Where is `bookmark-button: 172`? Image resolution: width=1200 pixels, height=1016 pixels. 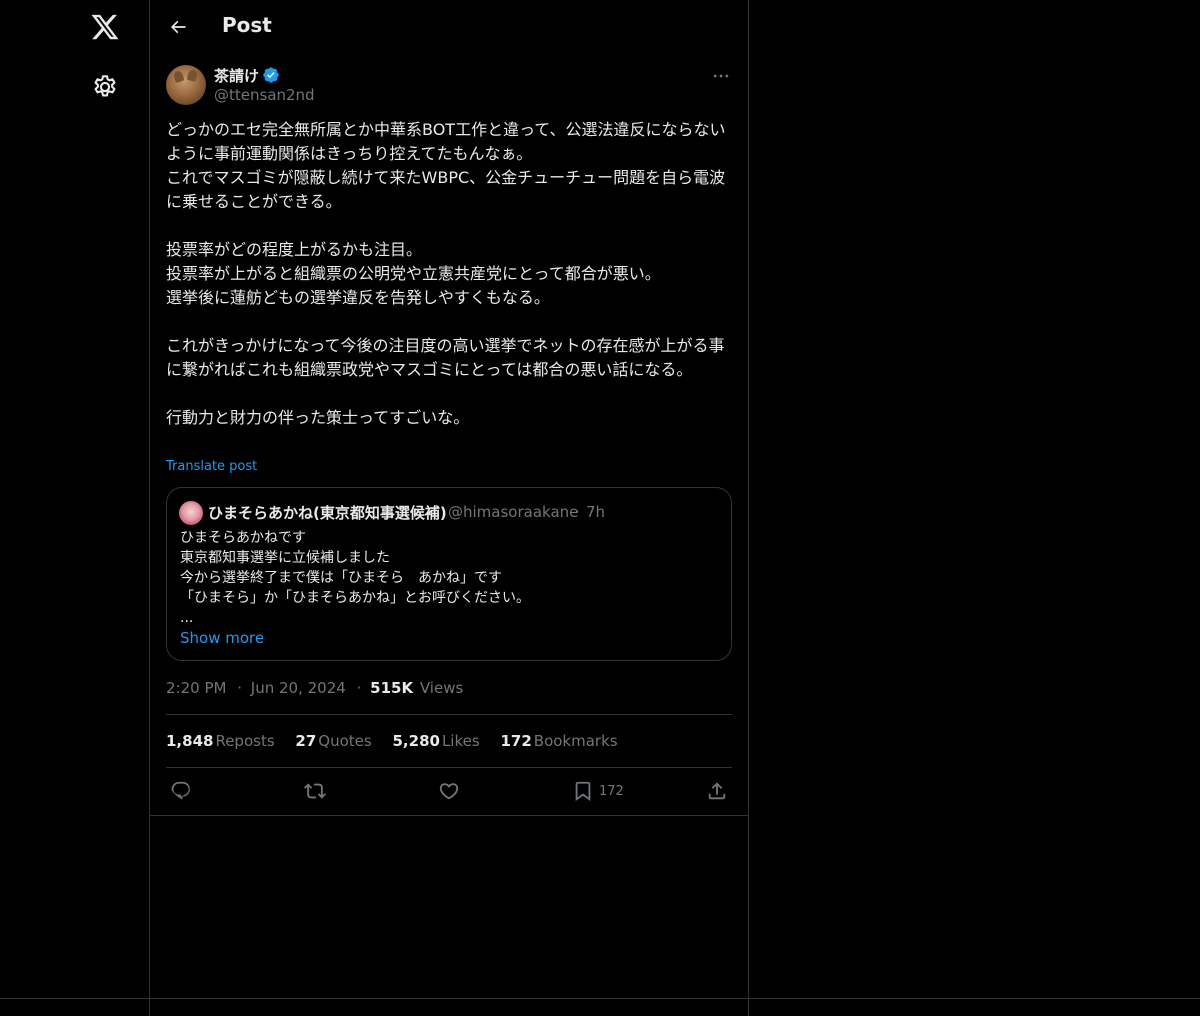 bookmark-button: 172 is located at coordinates (598, 791).